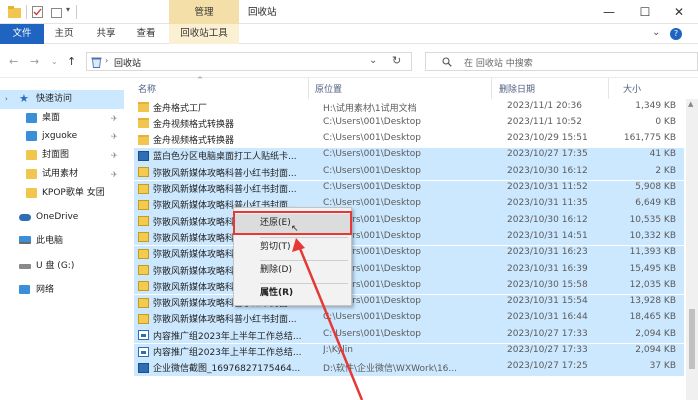 Image resolution: width=698 pixels, height=400 pixels. I want to click on arrow-line, so click(330, 322).